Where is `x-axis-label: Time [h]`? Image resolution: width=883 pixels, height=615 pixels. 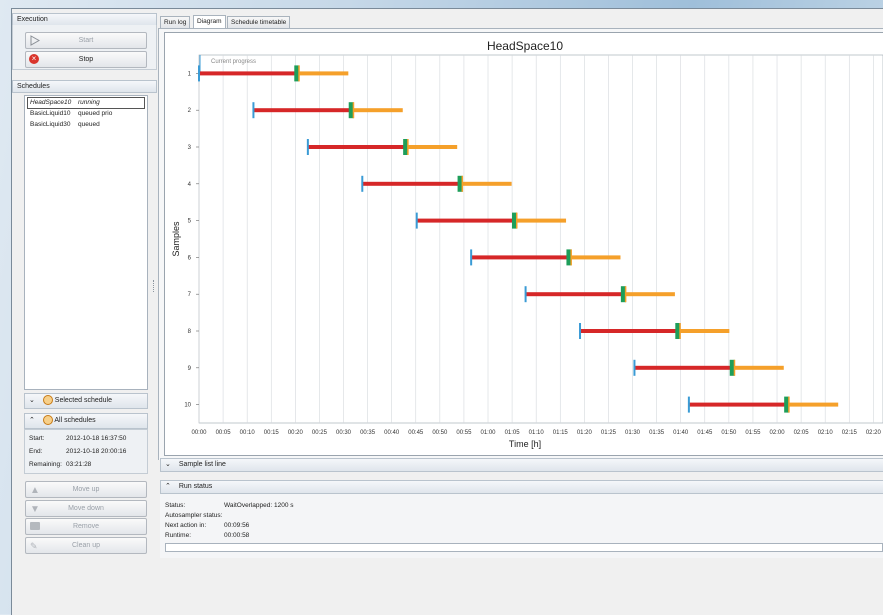 x-axis-label: Time [h] is located at coordinates (525, 444).